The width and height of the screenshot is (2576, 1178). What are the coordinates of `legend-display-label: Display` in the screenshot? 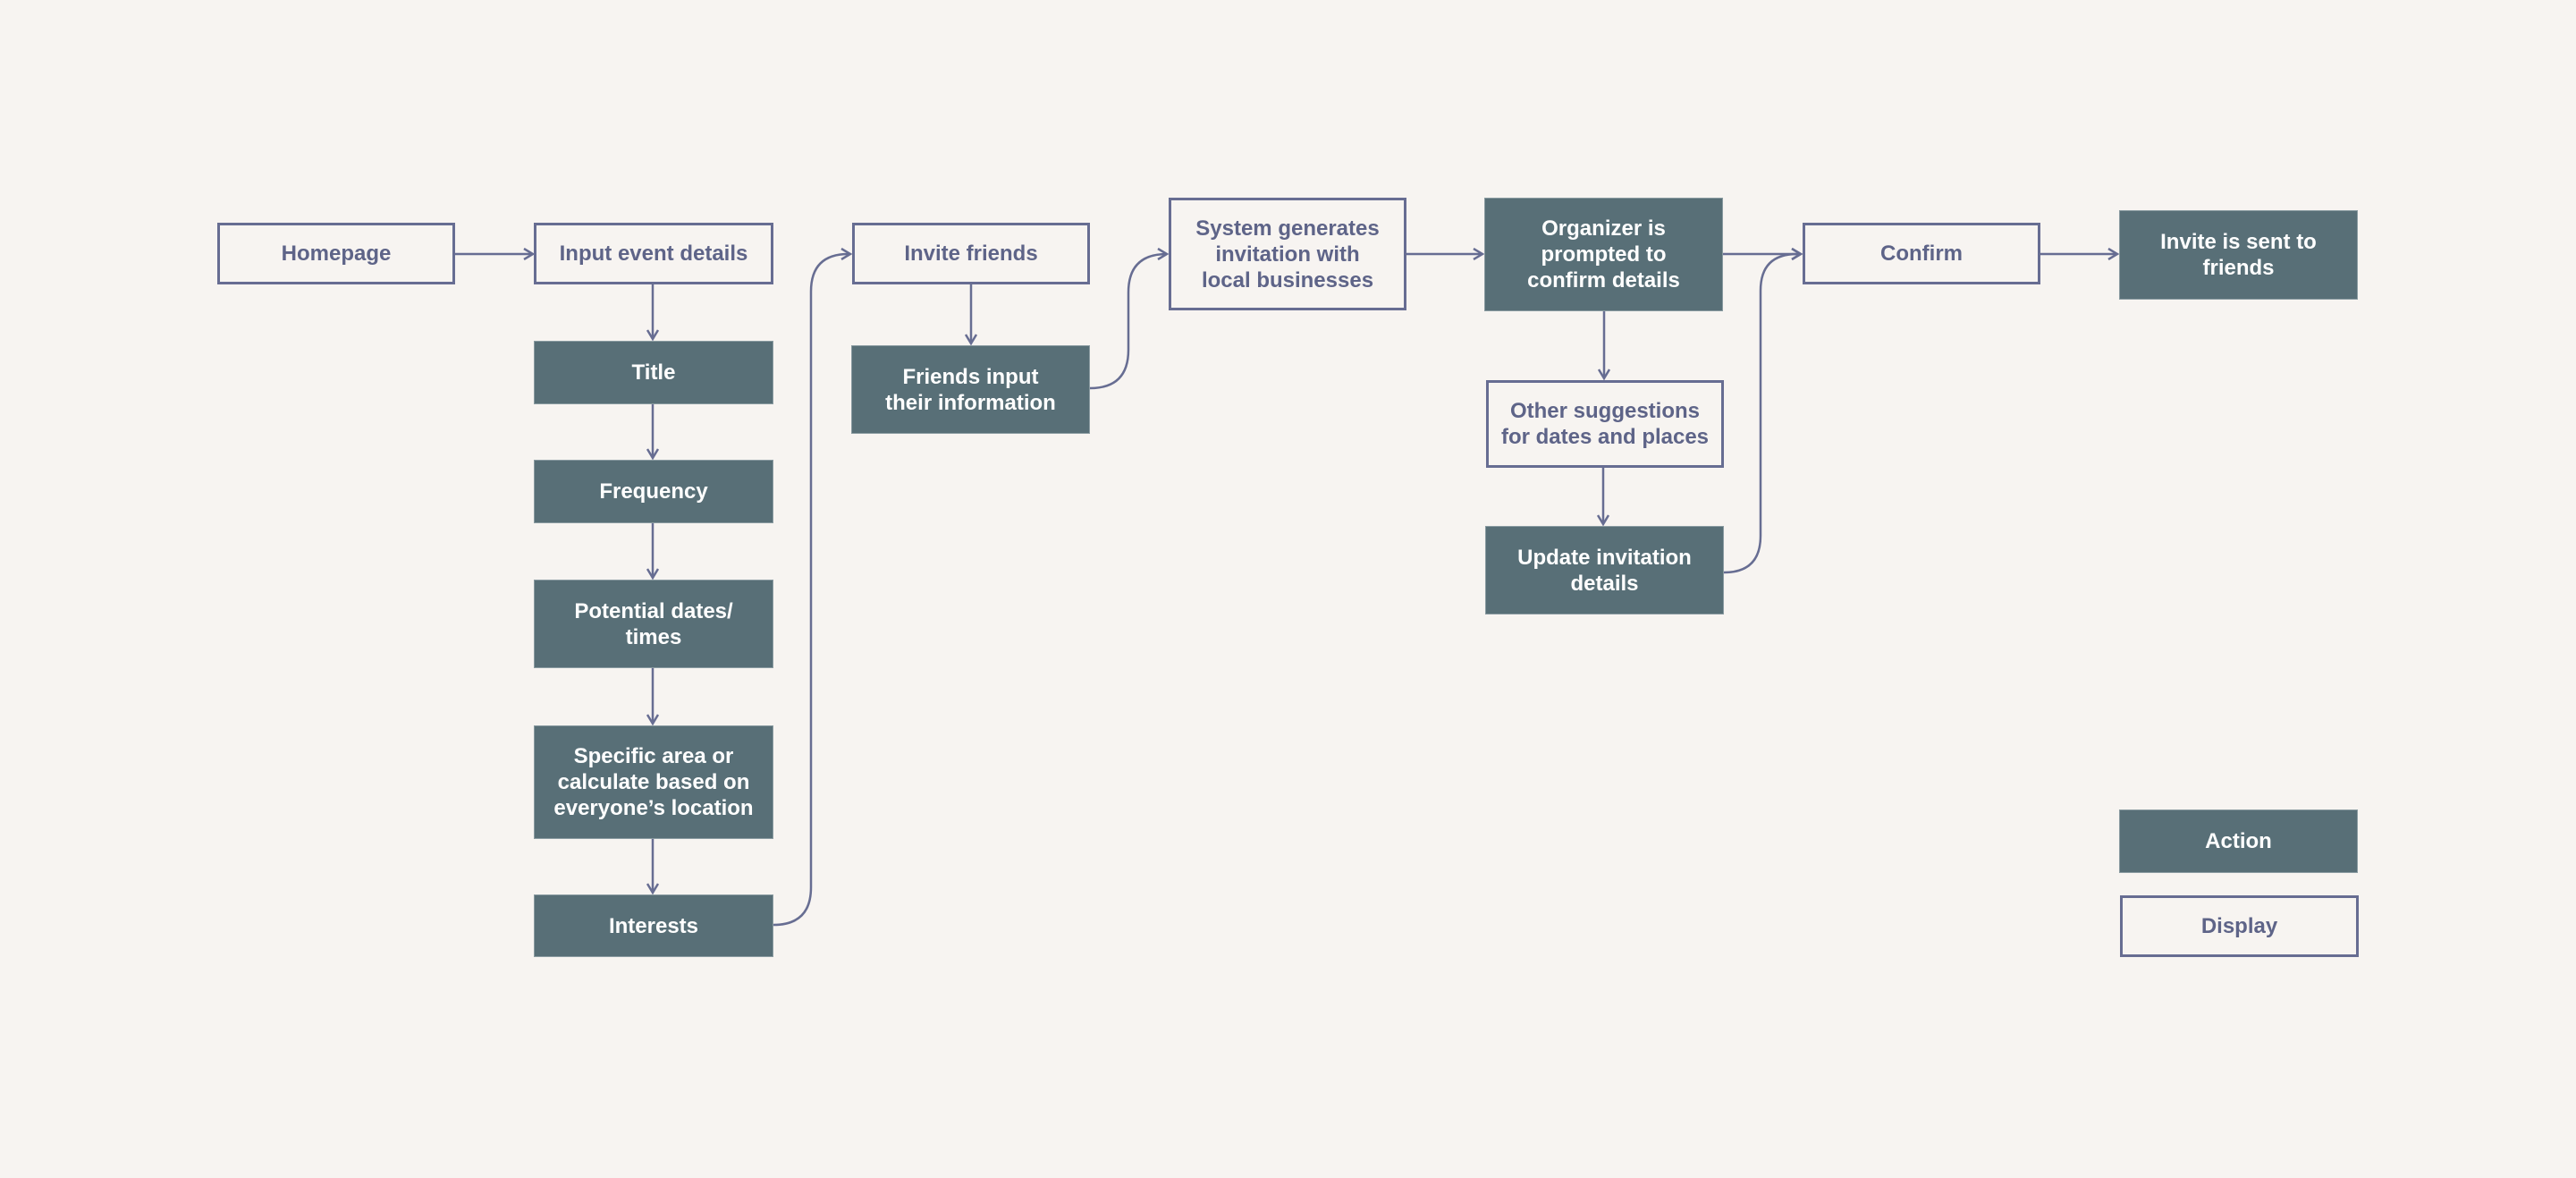 It's located at (2239, 926).